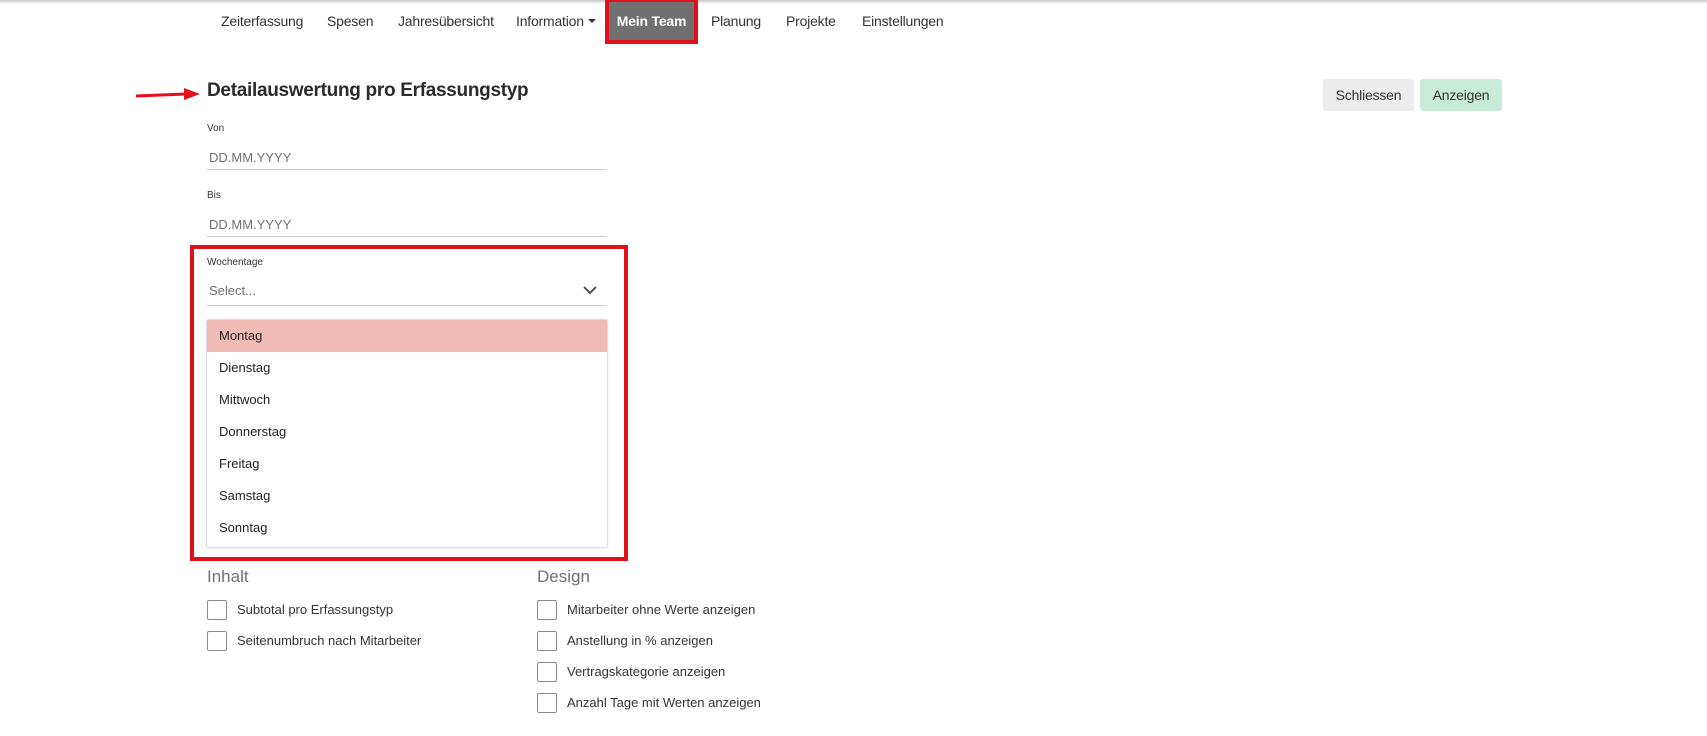 The height and width of the screenshot is (736, 1707). I want to click on employment-percent-label: Anstellung in % anzeigen, so click(640, 640).